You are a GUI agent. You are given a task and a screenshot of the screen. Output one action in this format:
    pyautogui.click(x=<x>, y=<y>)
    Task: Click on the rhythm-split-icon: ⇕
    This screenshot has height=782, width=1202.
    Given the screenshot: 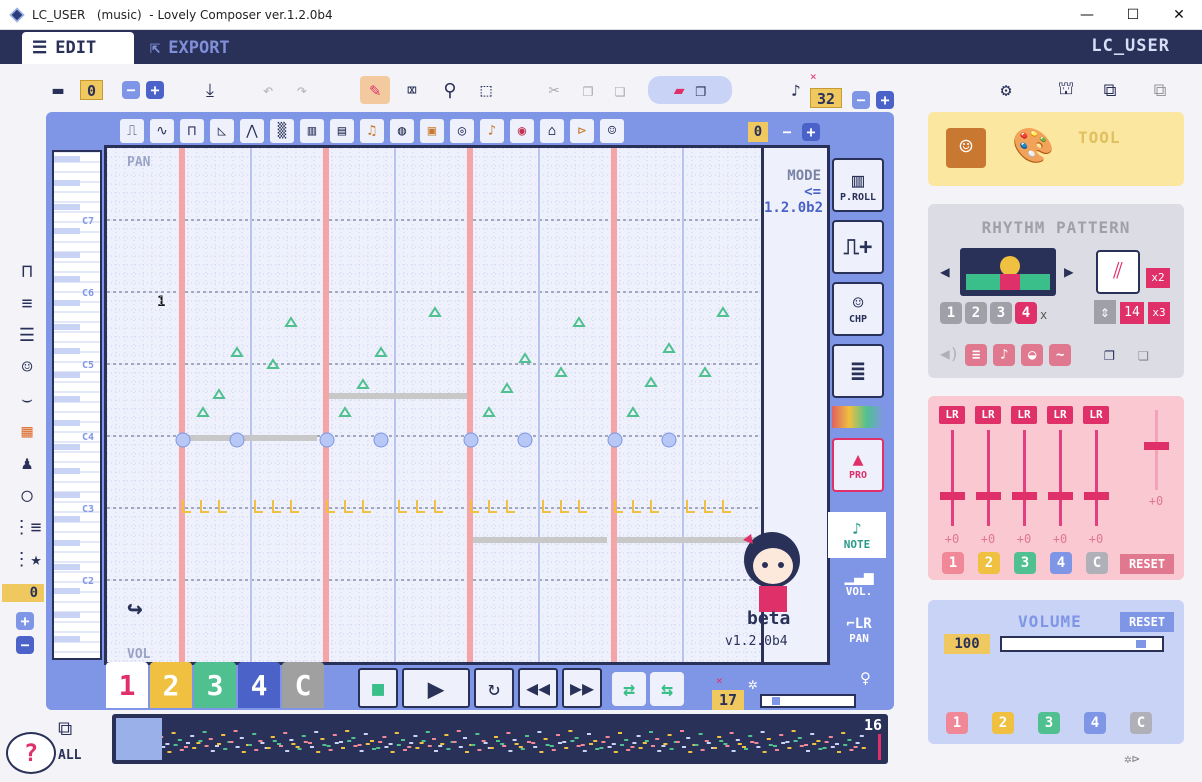 What is the action you would take?
    pyautogui.click(x=1105, y=312)
    